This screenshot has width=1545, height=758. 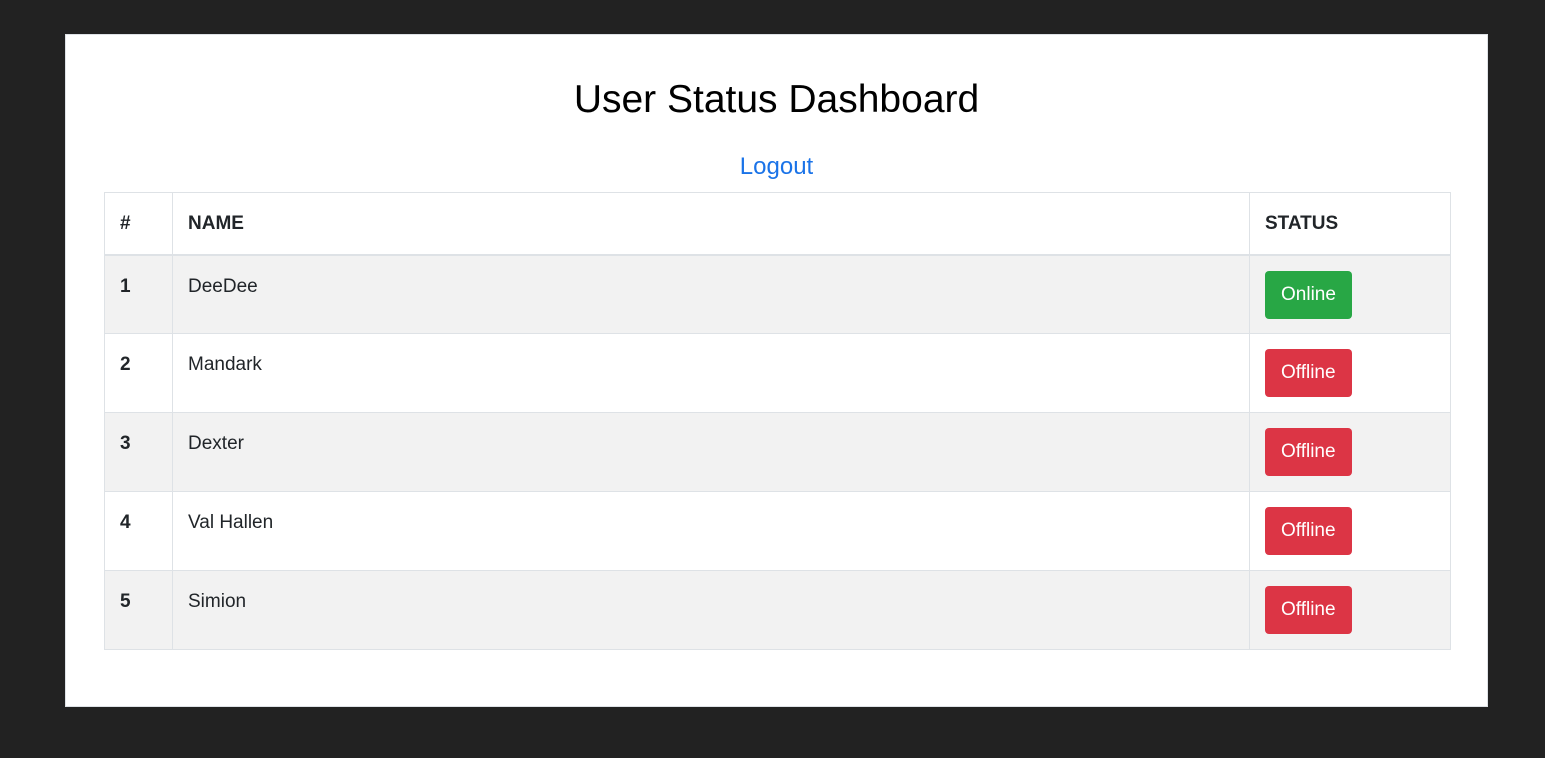 What do you see at coordinates (138, 373) in the screenshot?
I see `row-number: 2` at bounding box center [138, 373].